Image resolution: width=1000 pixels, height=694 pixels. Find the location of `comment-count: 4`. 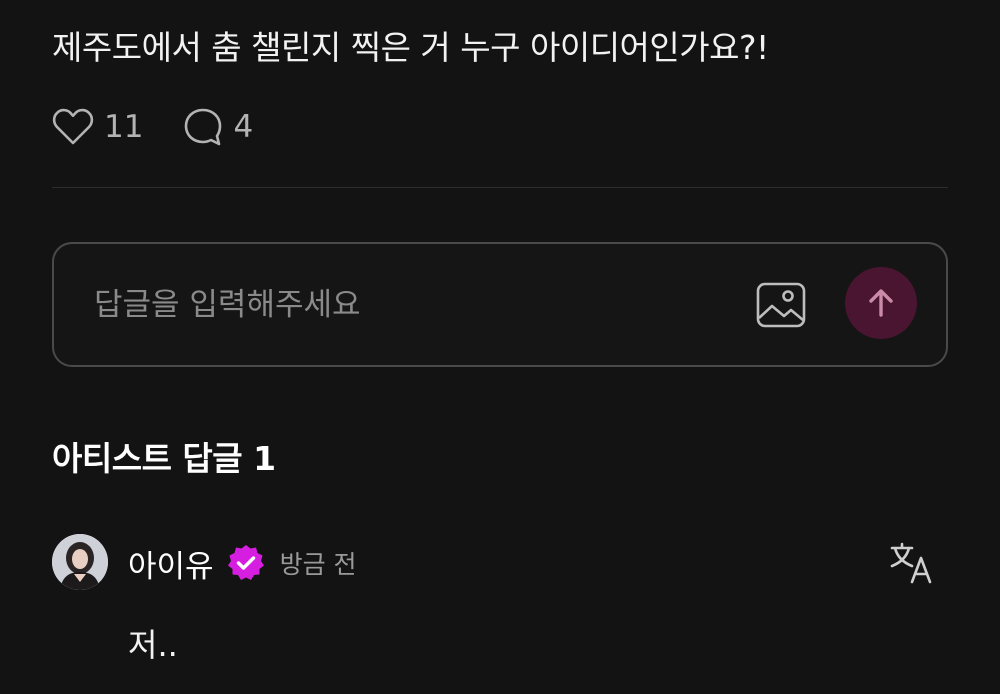

comment-count: 4 is located at coordinates (243, 127).